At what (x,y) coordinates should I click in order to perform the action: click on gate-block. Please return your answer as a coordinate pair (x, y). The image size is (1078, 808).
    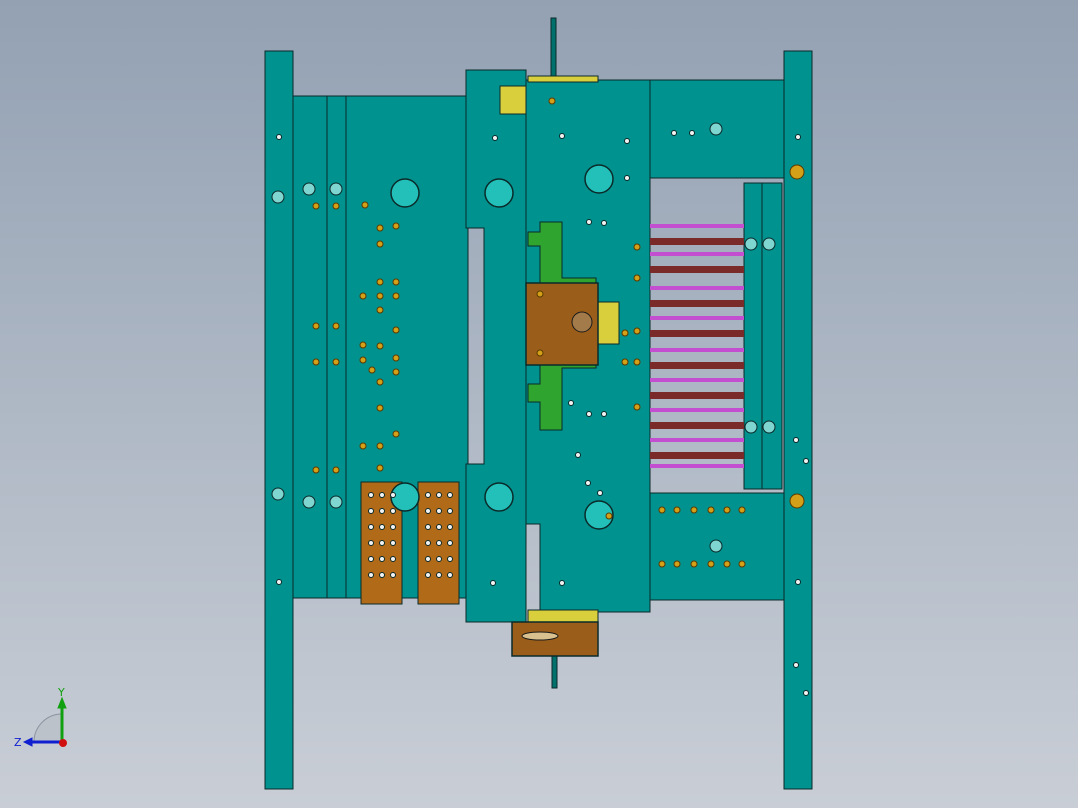
    Looking at the image, I should click on (555, 639).